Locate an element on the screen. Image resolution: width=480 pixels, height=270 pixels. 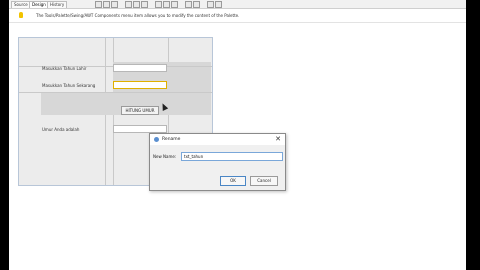
tab-history: History is located at coordinates (57, 4).